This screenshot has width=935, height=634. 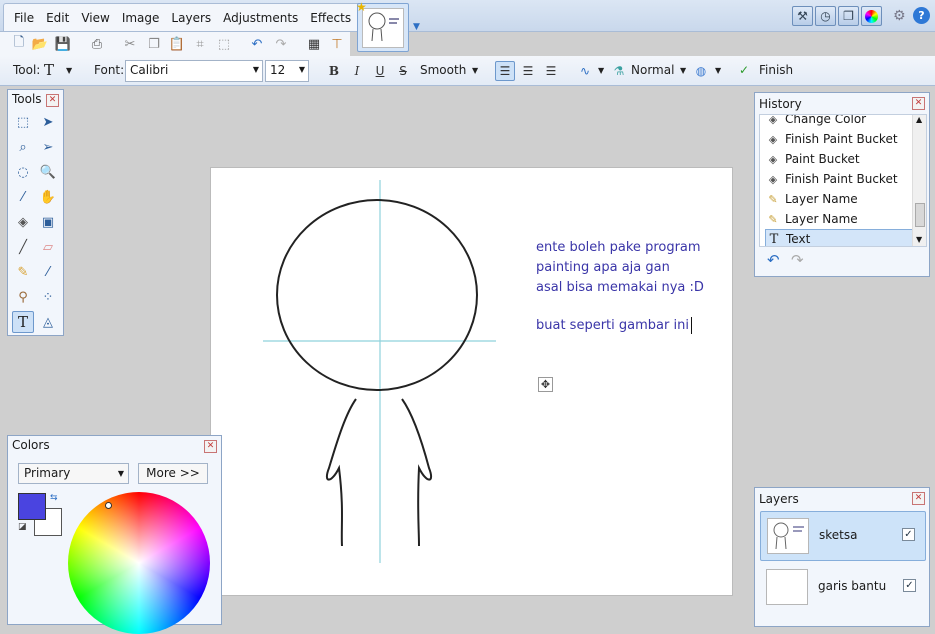 I want to click on pan-hand-icon: ✋, so click(x=48, y=197).